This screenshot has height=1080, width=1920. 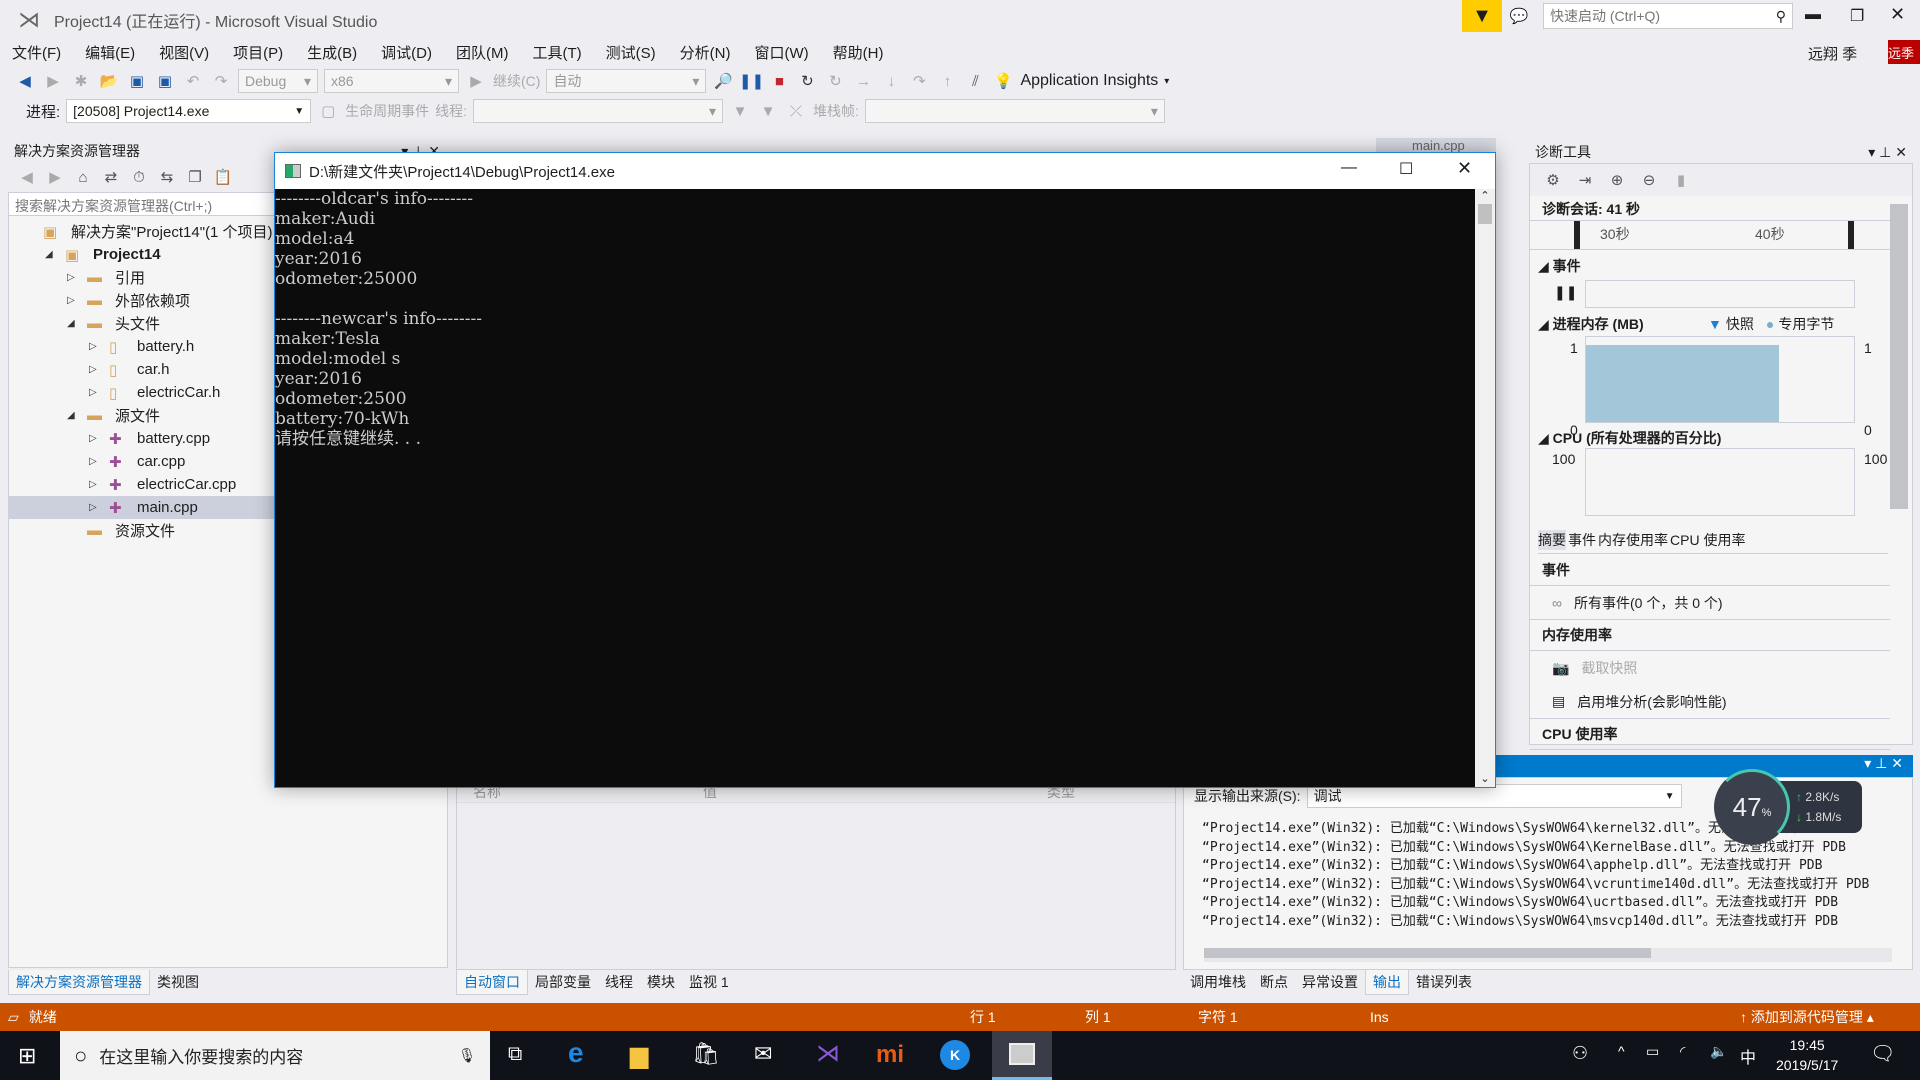 What do you see at coordinates (807, 81) in the screenshot?
I see `restart-icon: ↻` at bounding box center [807, 81].